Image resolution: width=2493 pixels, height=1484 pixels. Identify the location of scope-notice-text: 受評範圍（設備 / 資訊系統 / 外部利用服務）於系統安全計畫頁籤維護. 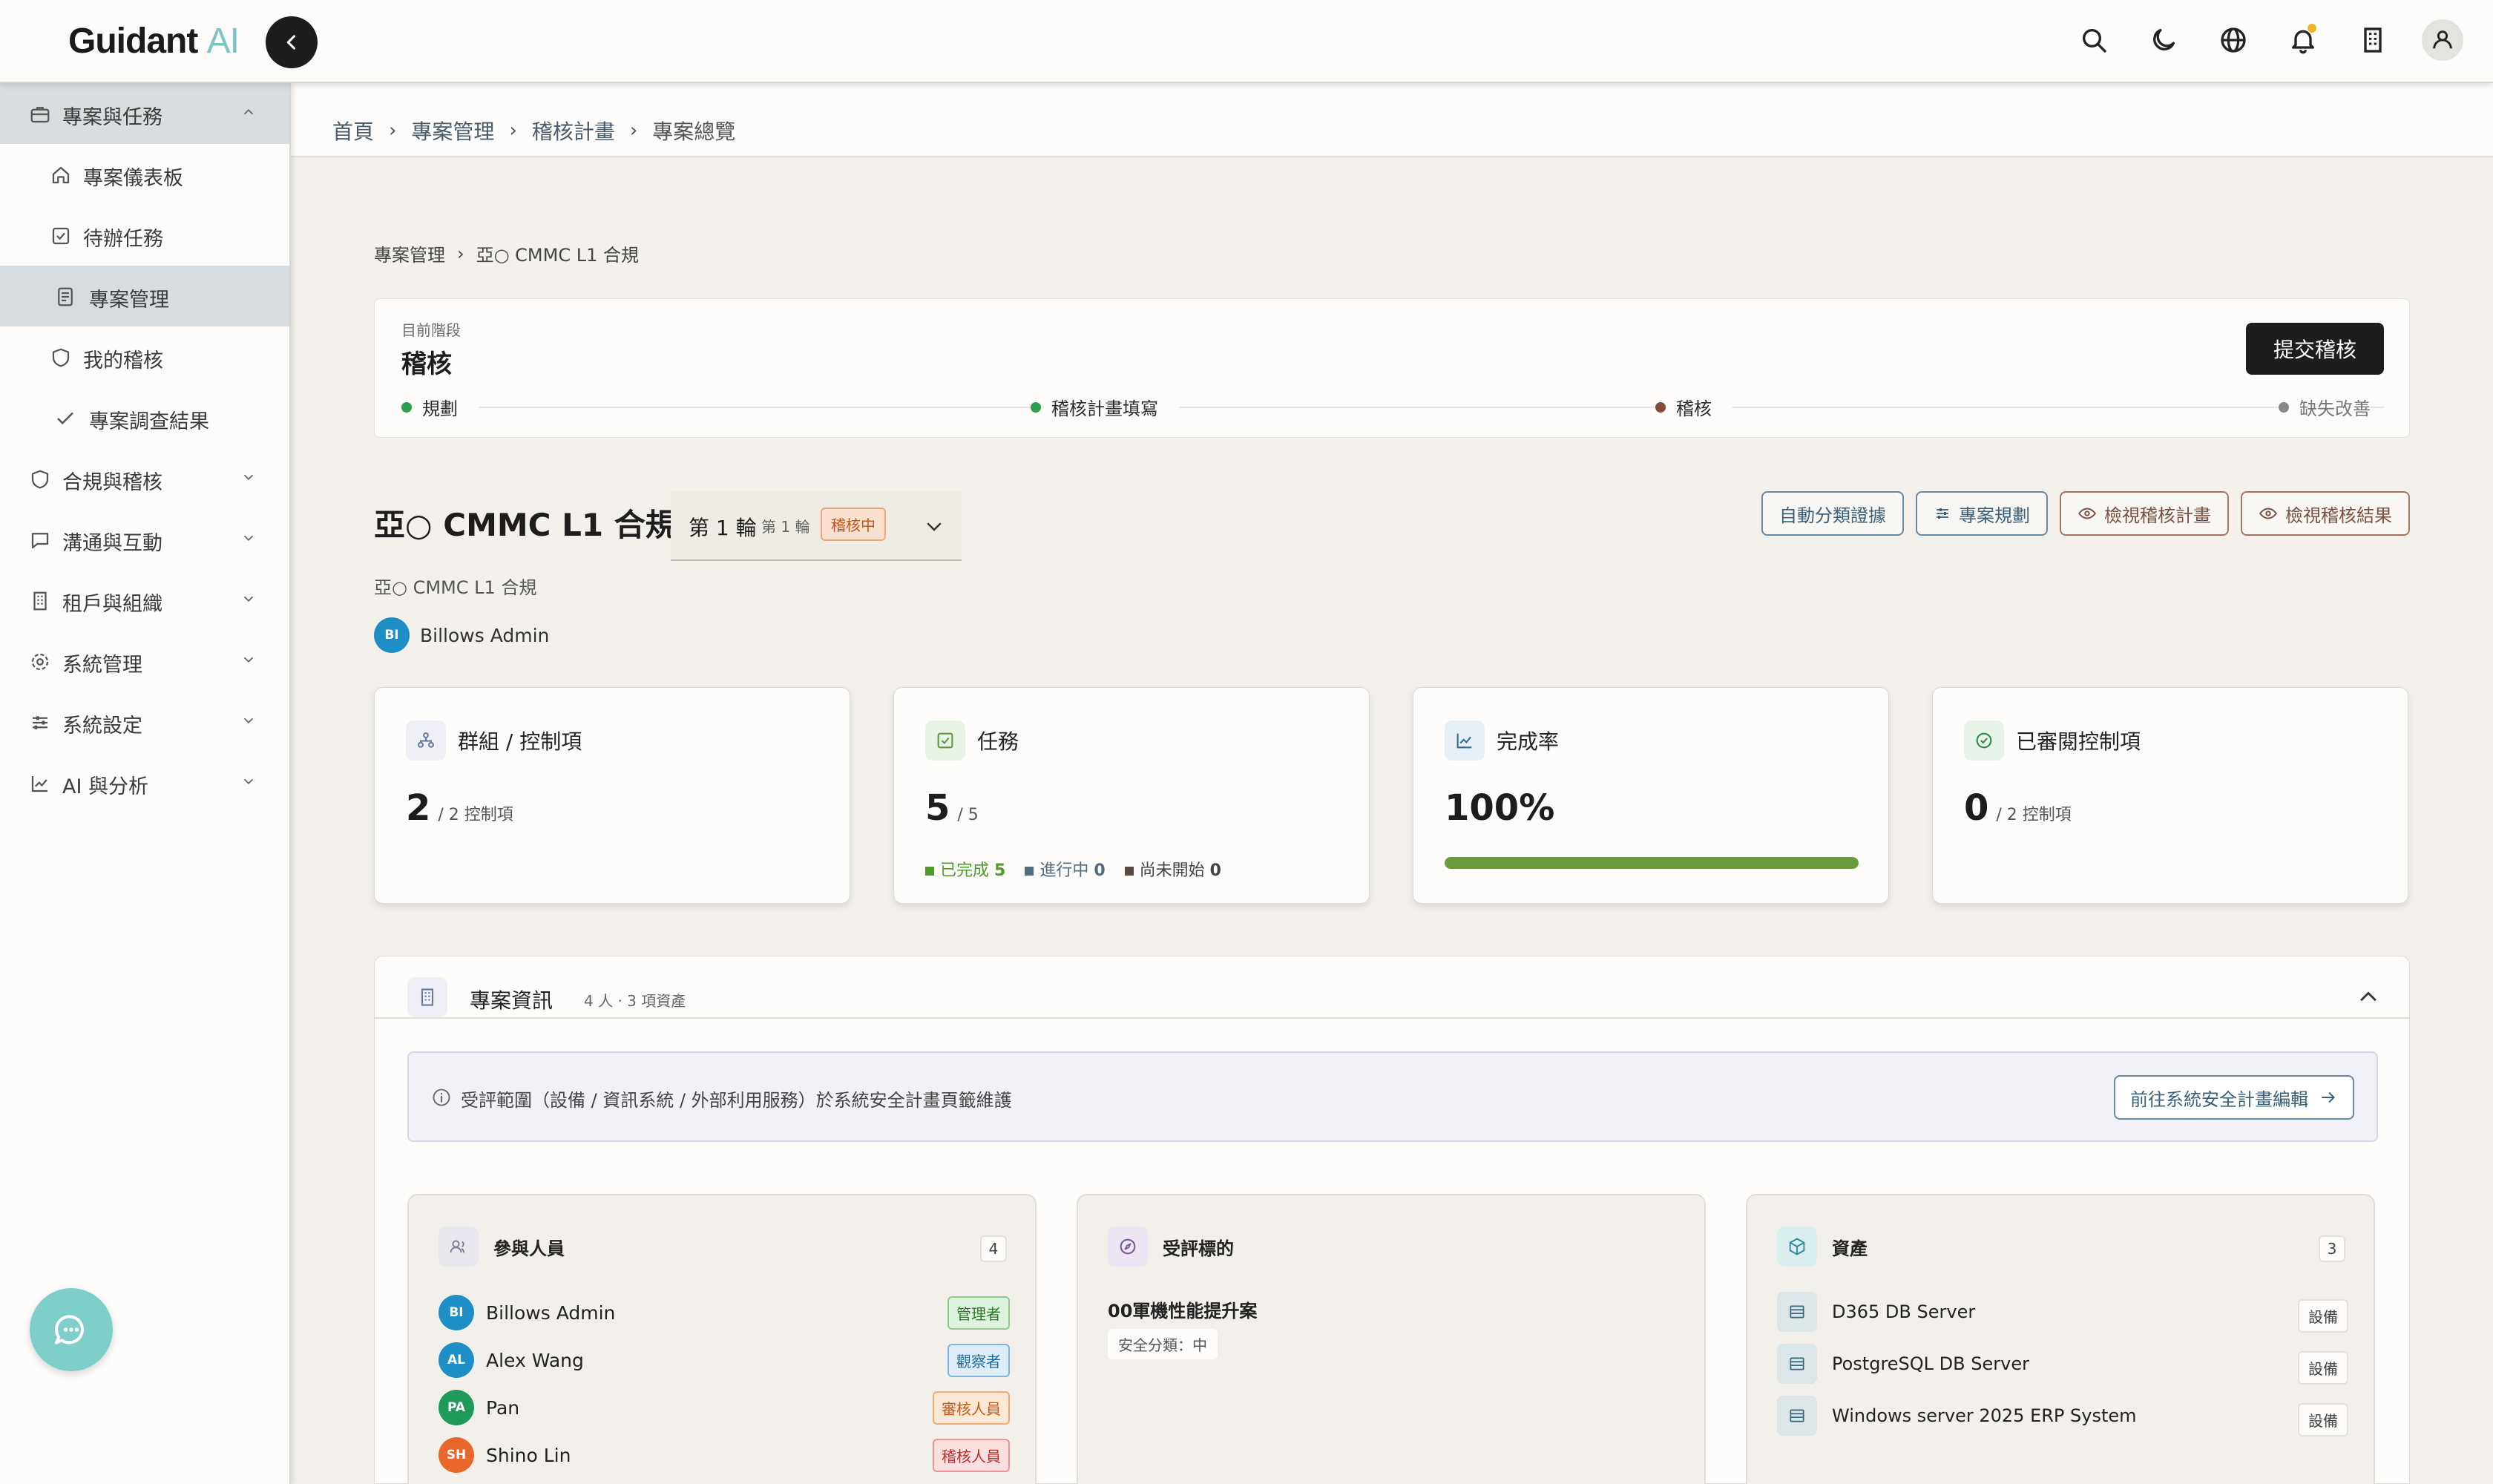
(736, 1100).